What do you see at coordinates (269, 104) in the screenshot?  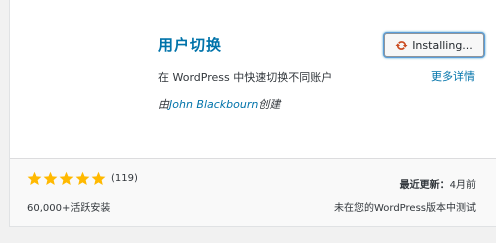 I see `author-suffix: 创建` at bounding box center [269, 104].